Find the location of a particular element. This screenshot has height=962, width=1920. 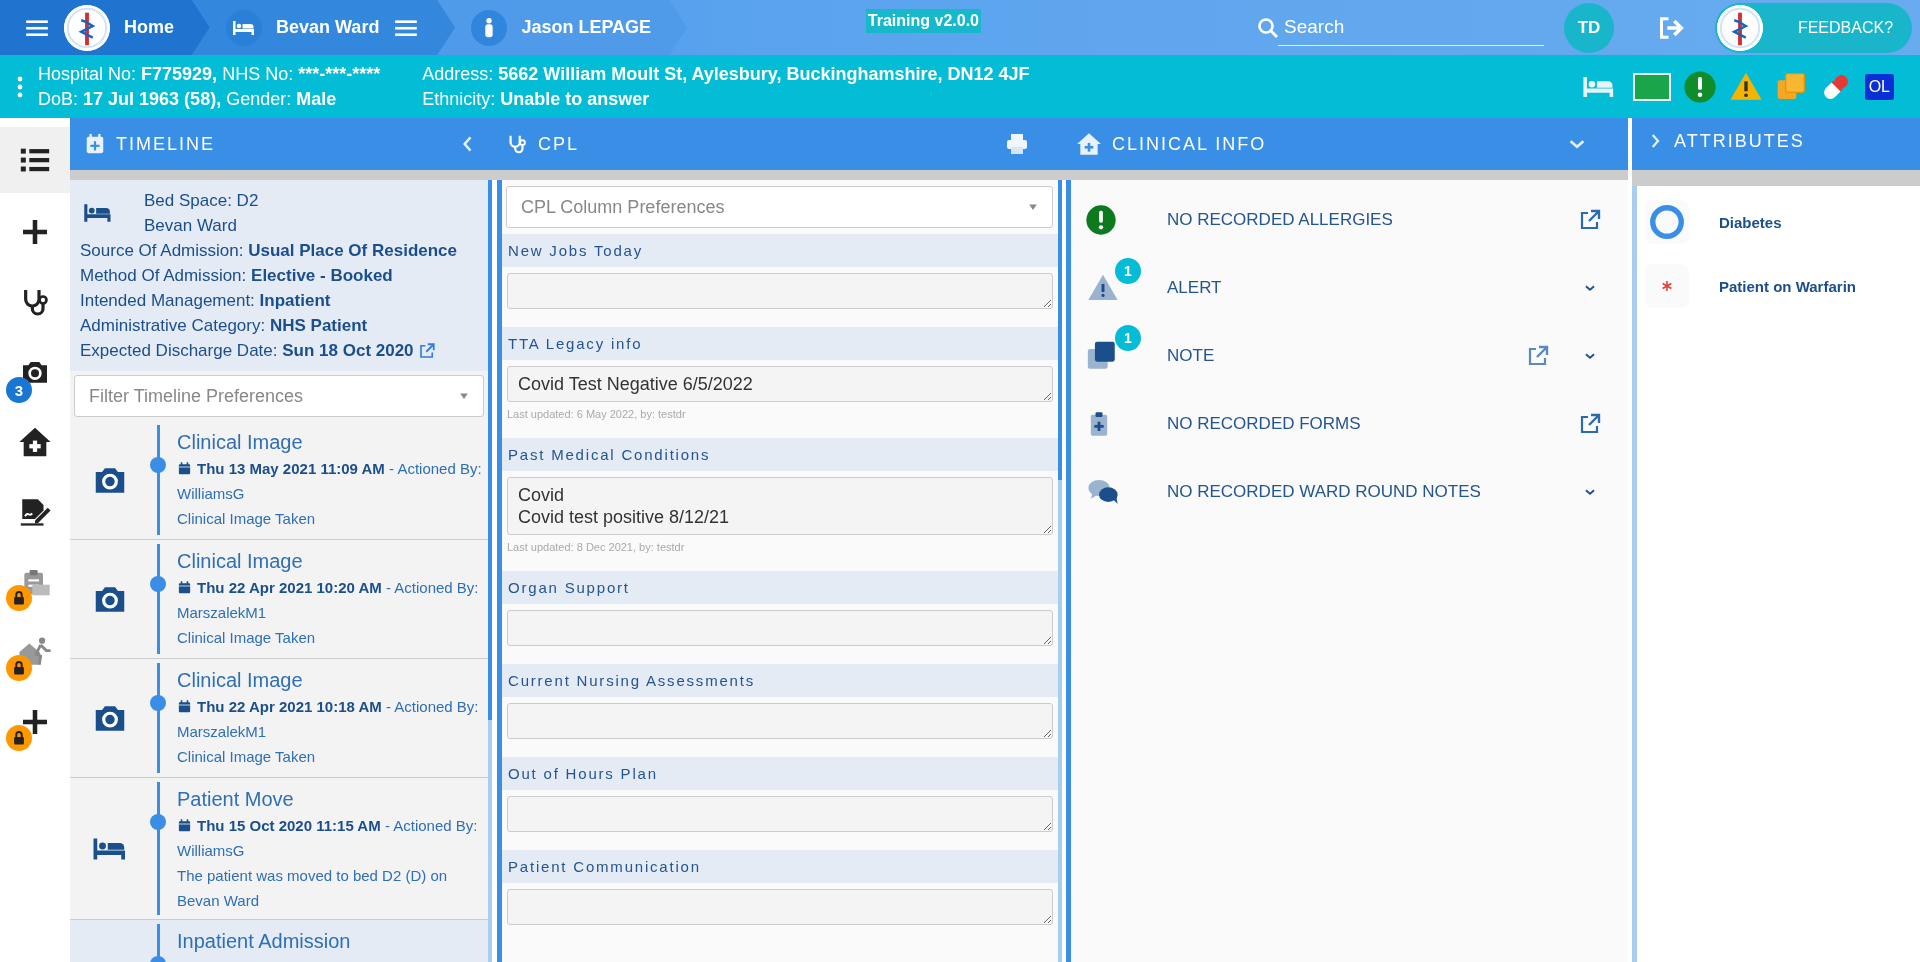

search-field: Search is located at coordinates (1411, 27).